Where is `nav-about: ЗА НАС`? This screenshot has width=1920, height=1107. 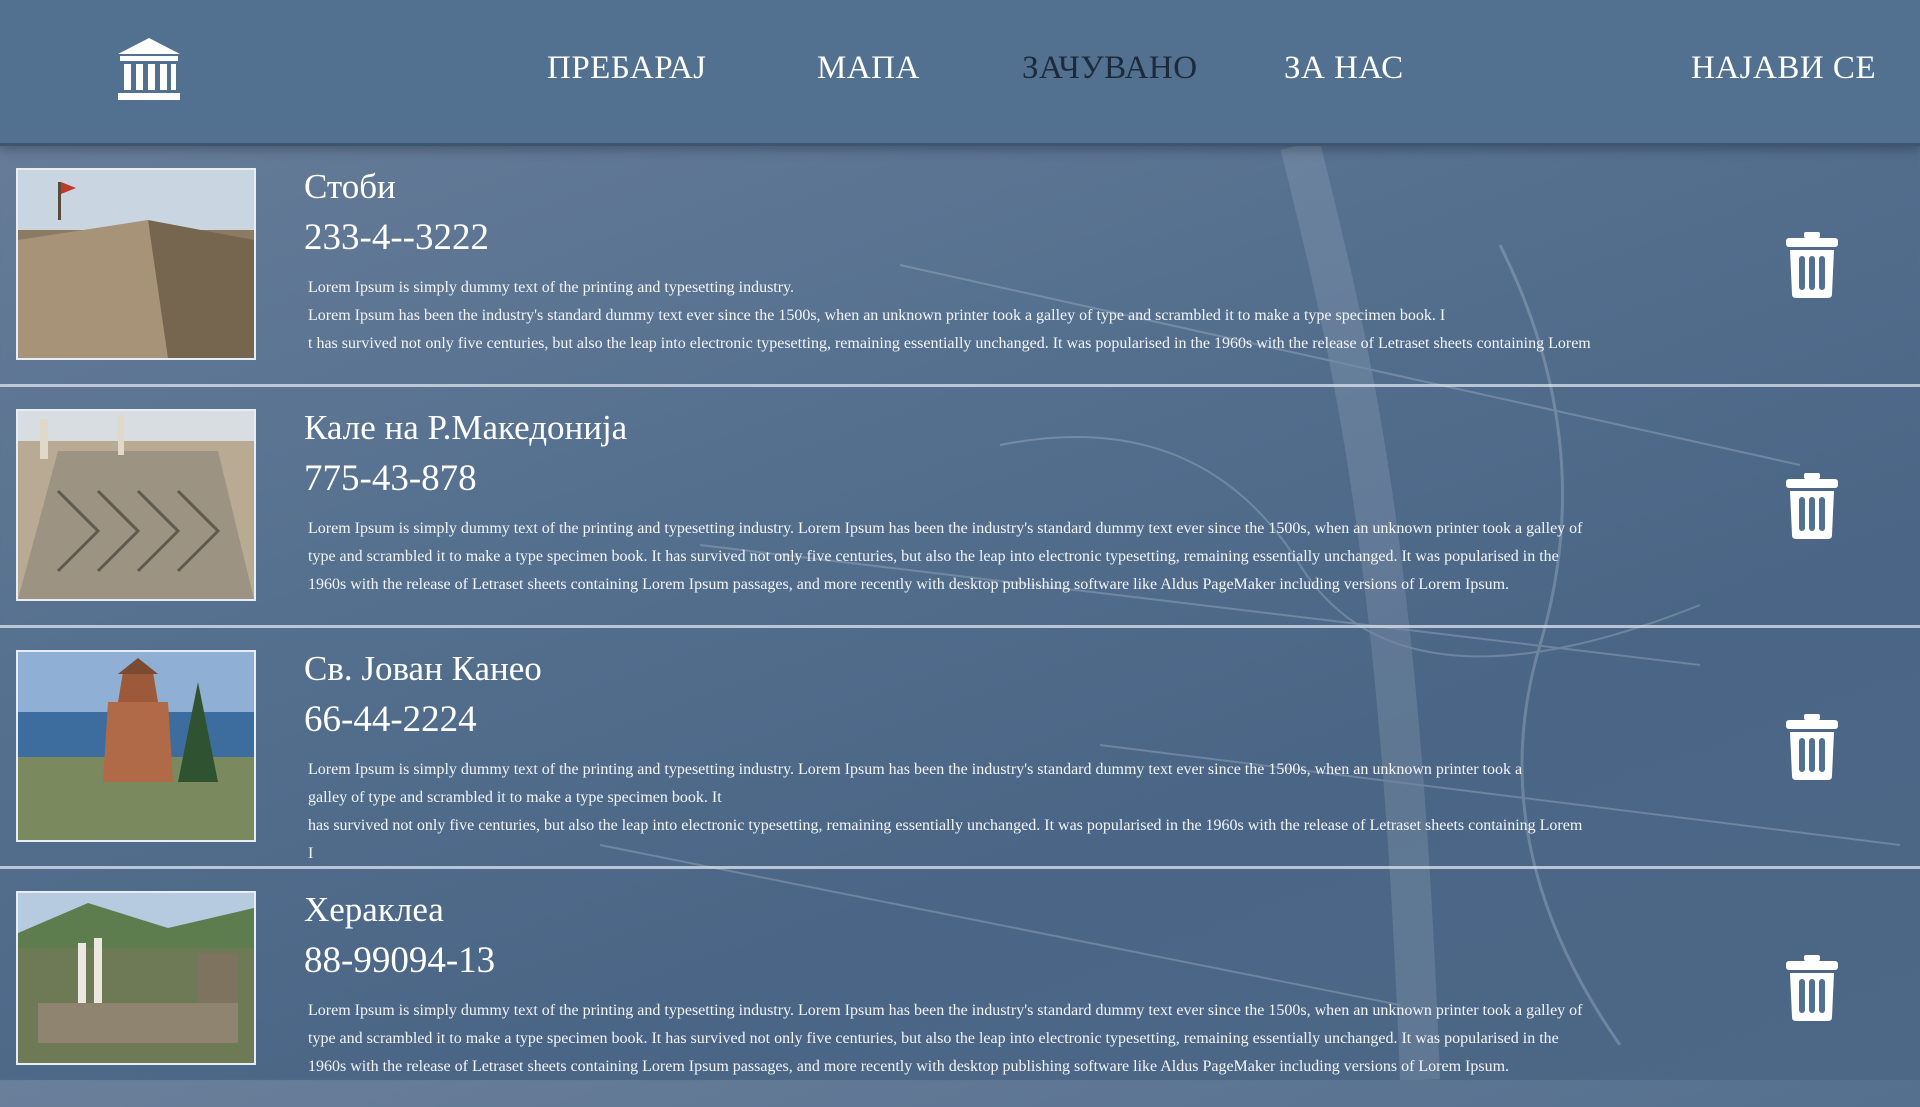
nav-about: ЗА НАС is located at coordinates (1344, 68).